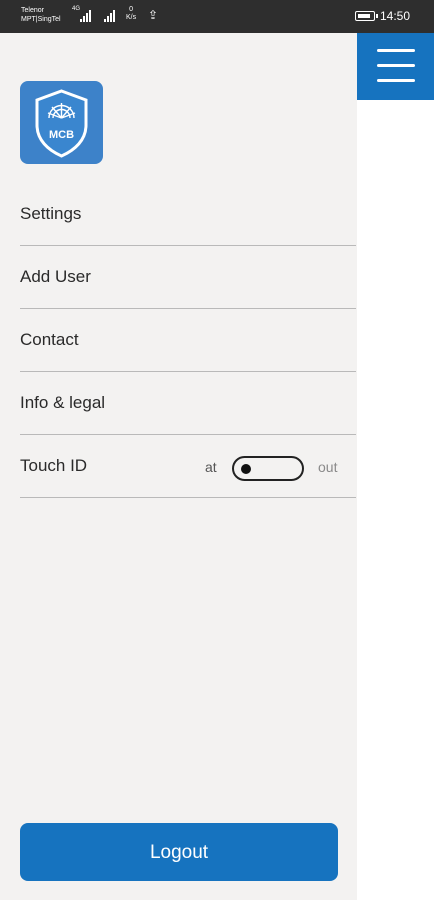 This screenshot has width=434, height=900. I want to click on status-time: 14:50, so click(395, 16).